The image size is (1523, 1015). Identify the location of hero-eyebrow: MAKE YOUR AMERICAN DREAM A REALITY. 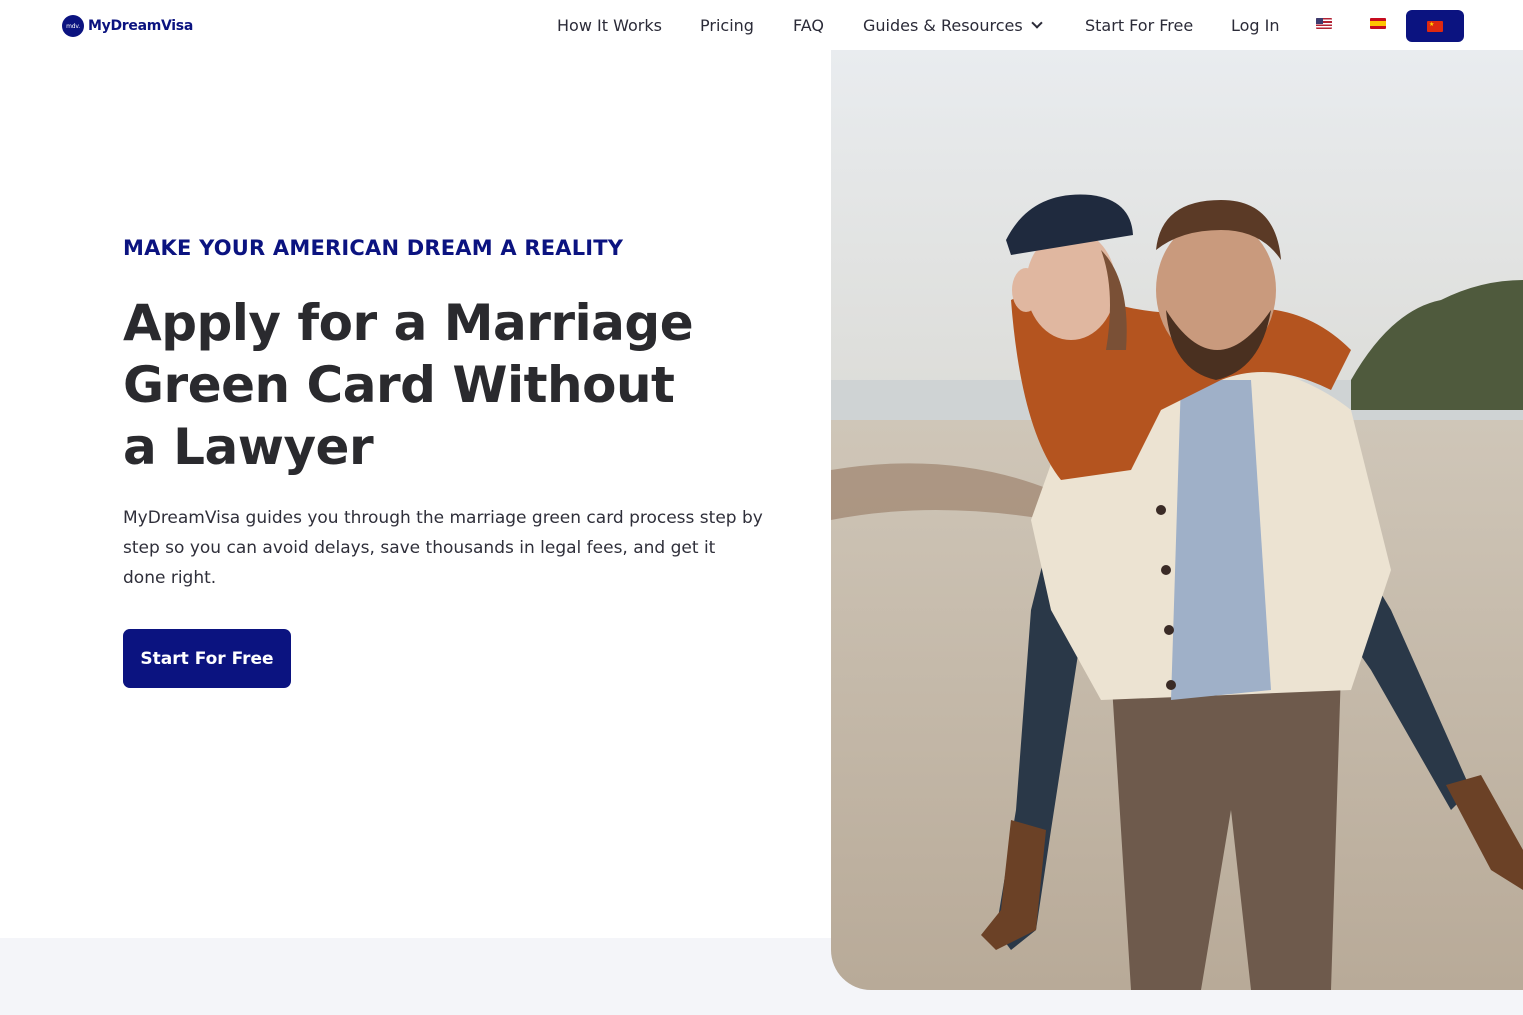
(373, 248).